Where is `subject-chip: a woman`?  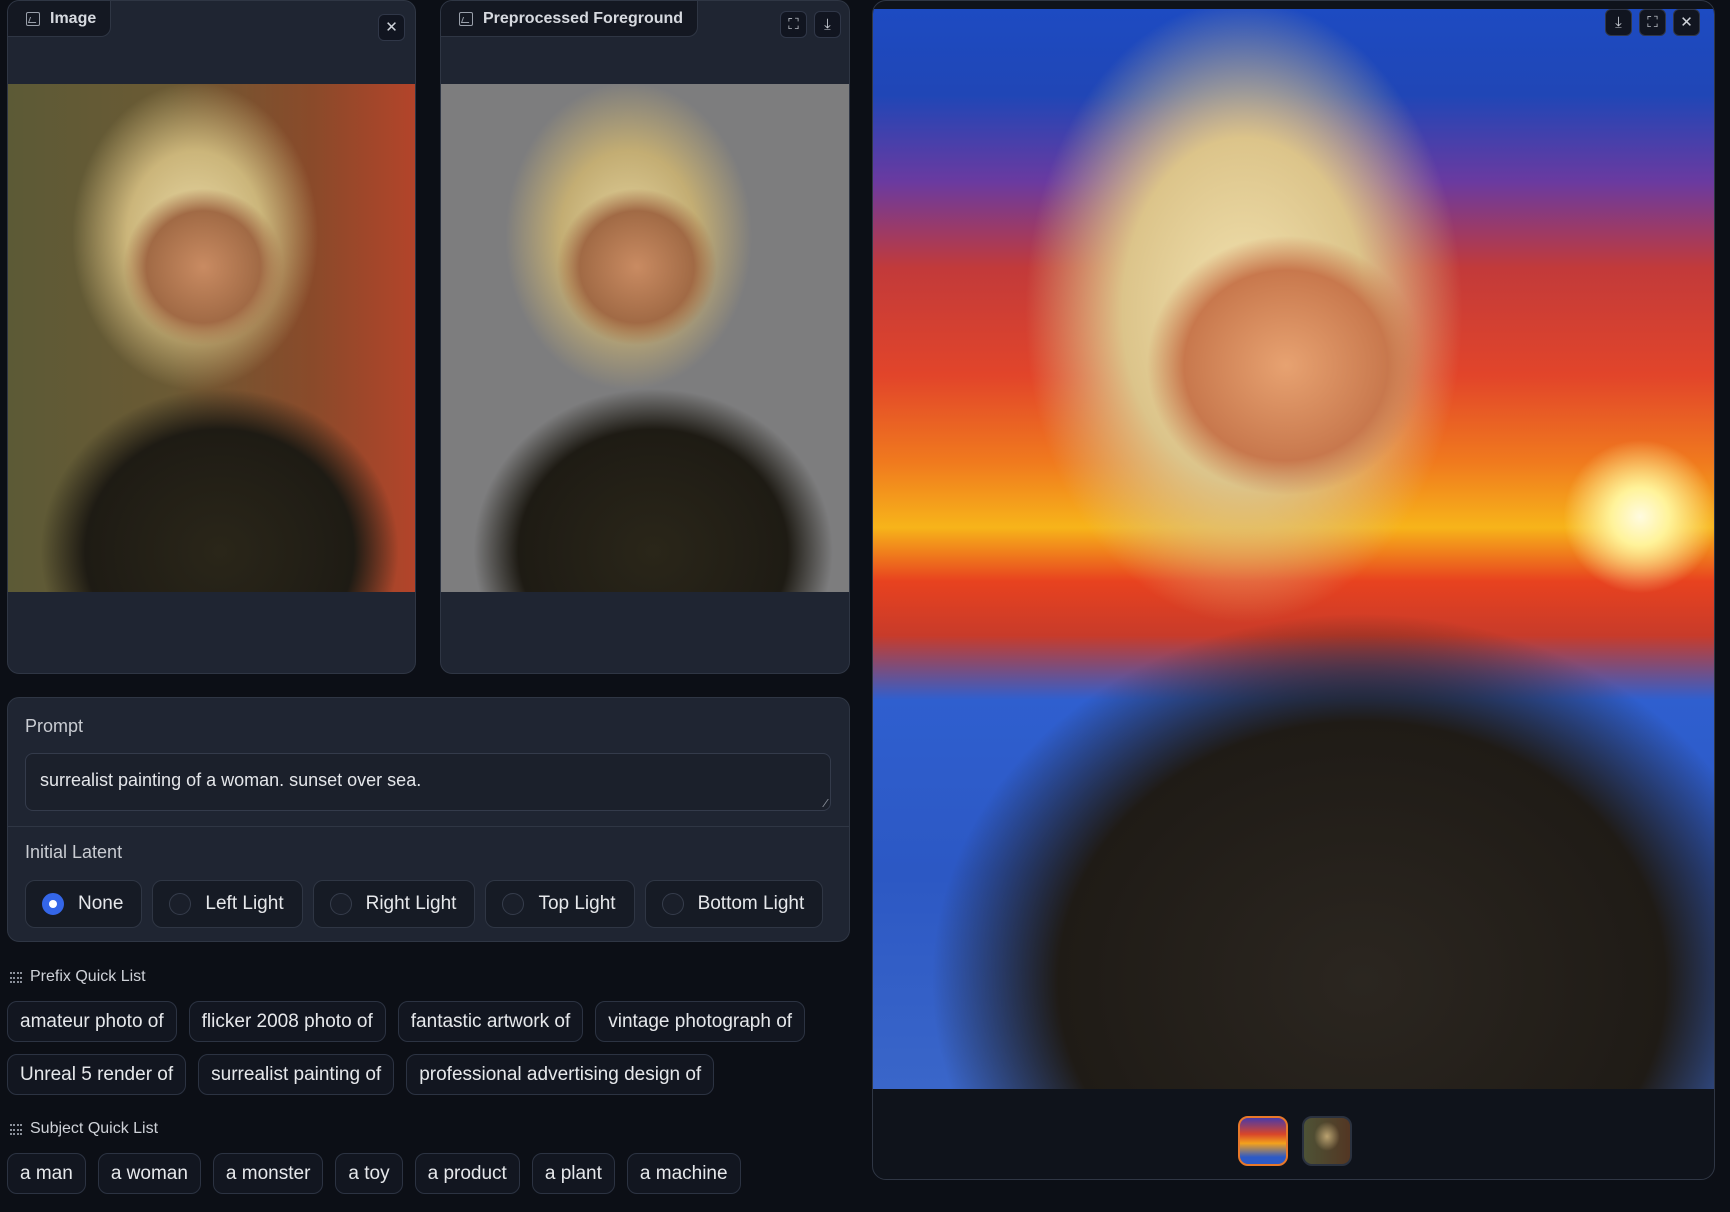
subject-chip: a woman is located at coordinates (149, 1173).